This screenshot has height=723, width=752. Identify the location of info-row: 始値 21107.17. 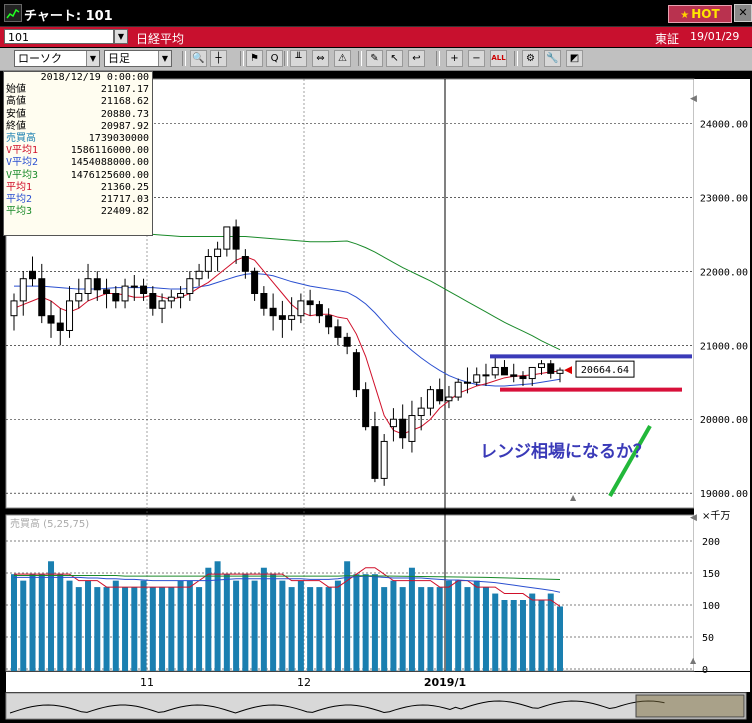
(78, 90).